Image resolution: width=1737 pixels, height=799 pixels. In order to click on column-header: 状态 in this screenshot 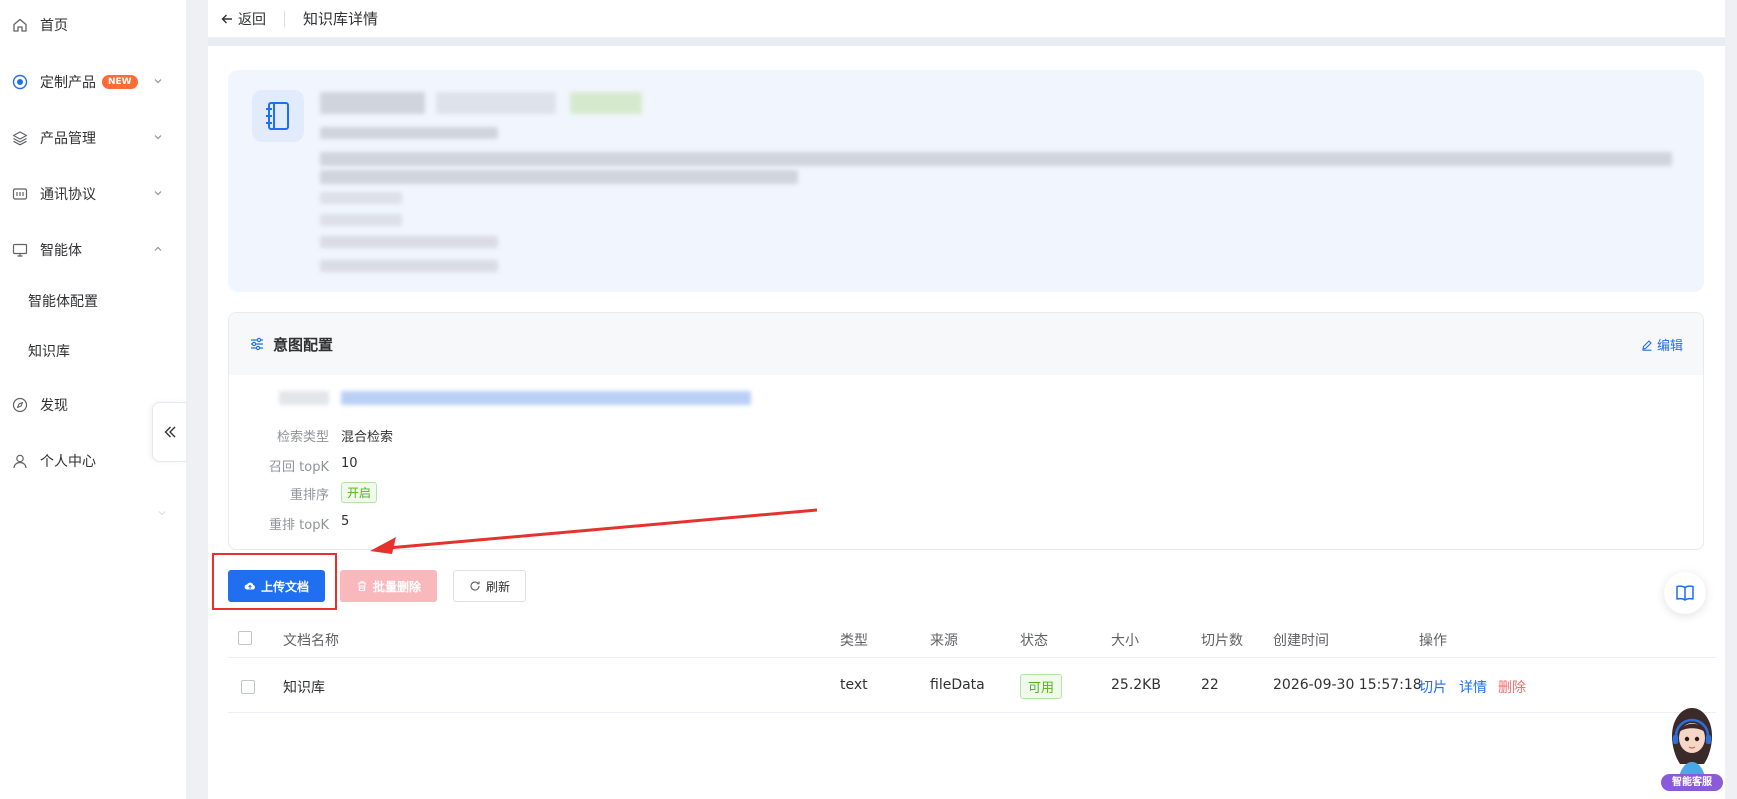, I will do `click(1034, 641)`.